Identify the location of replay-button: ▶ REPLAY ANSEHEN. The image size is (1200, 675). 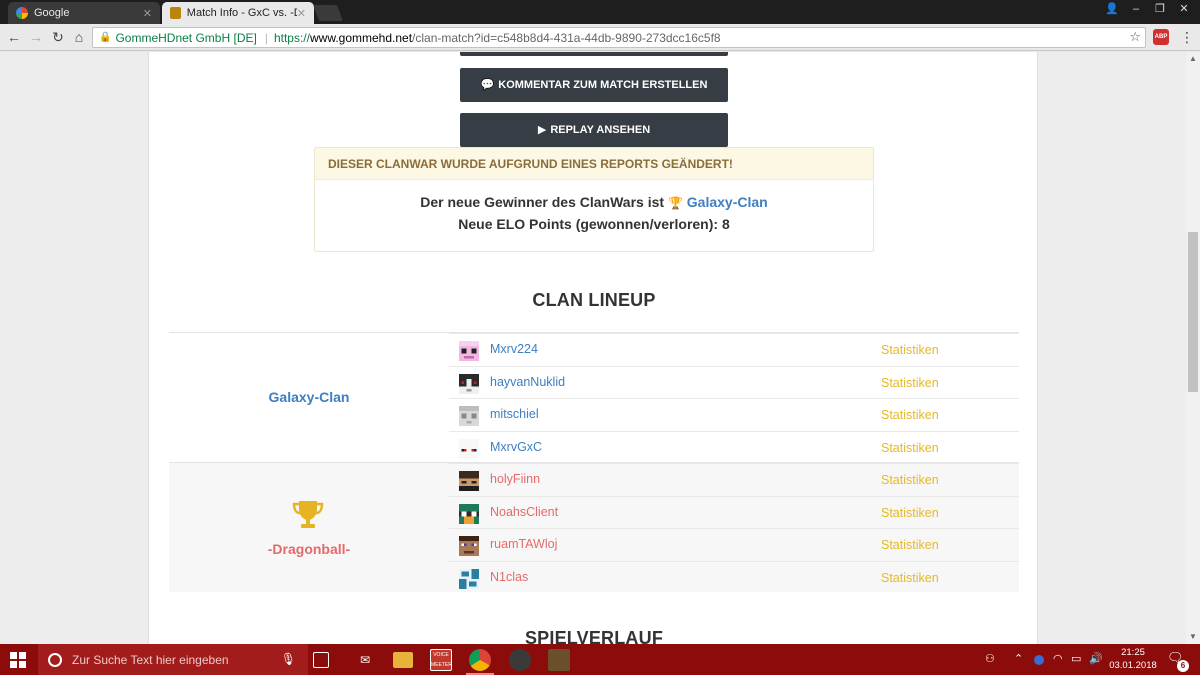
(594, 130).